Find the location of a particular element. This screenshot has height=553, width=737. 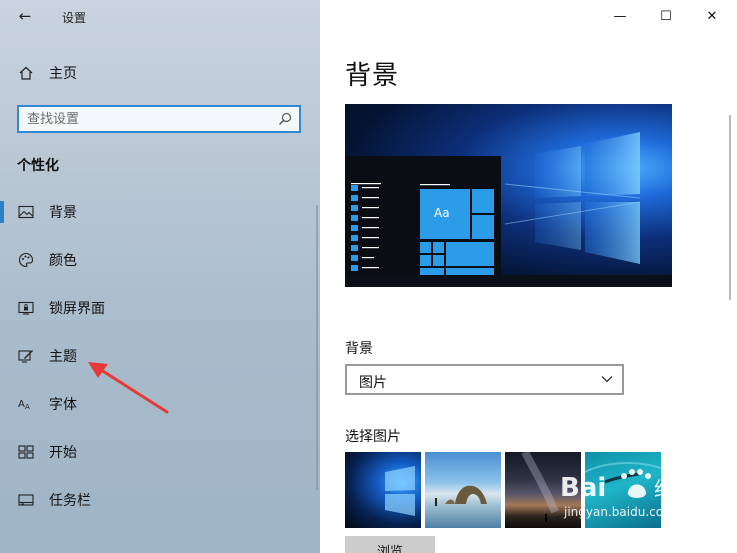

sidebar-item-colors: 颜色 is located at coordinates (158, 268).